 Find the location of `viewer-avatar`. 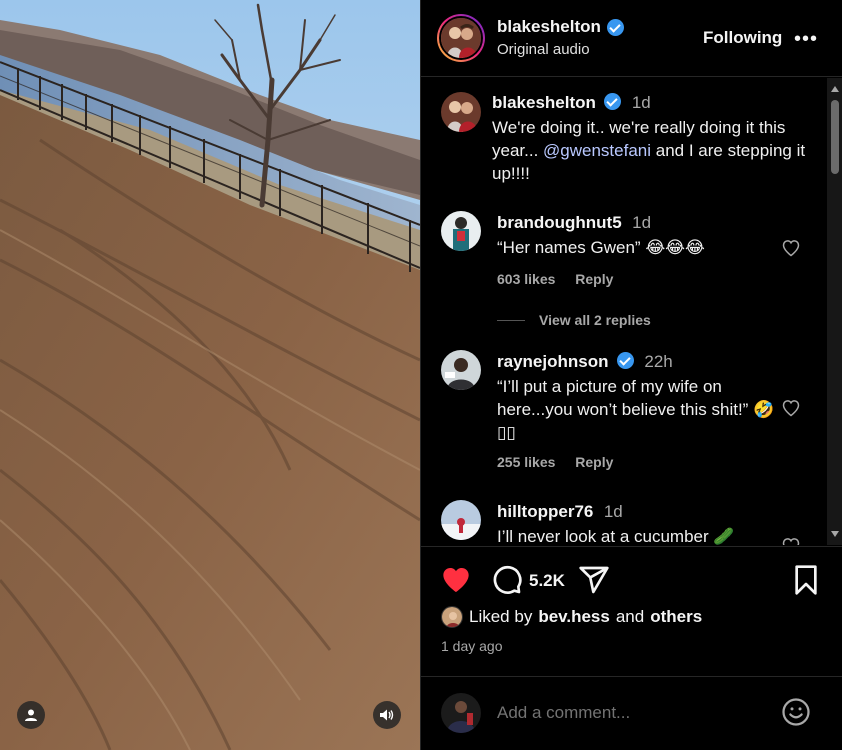

viewer-avatar is located at coordinates (461, 713).